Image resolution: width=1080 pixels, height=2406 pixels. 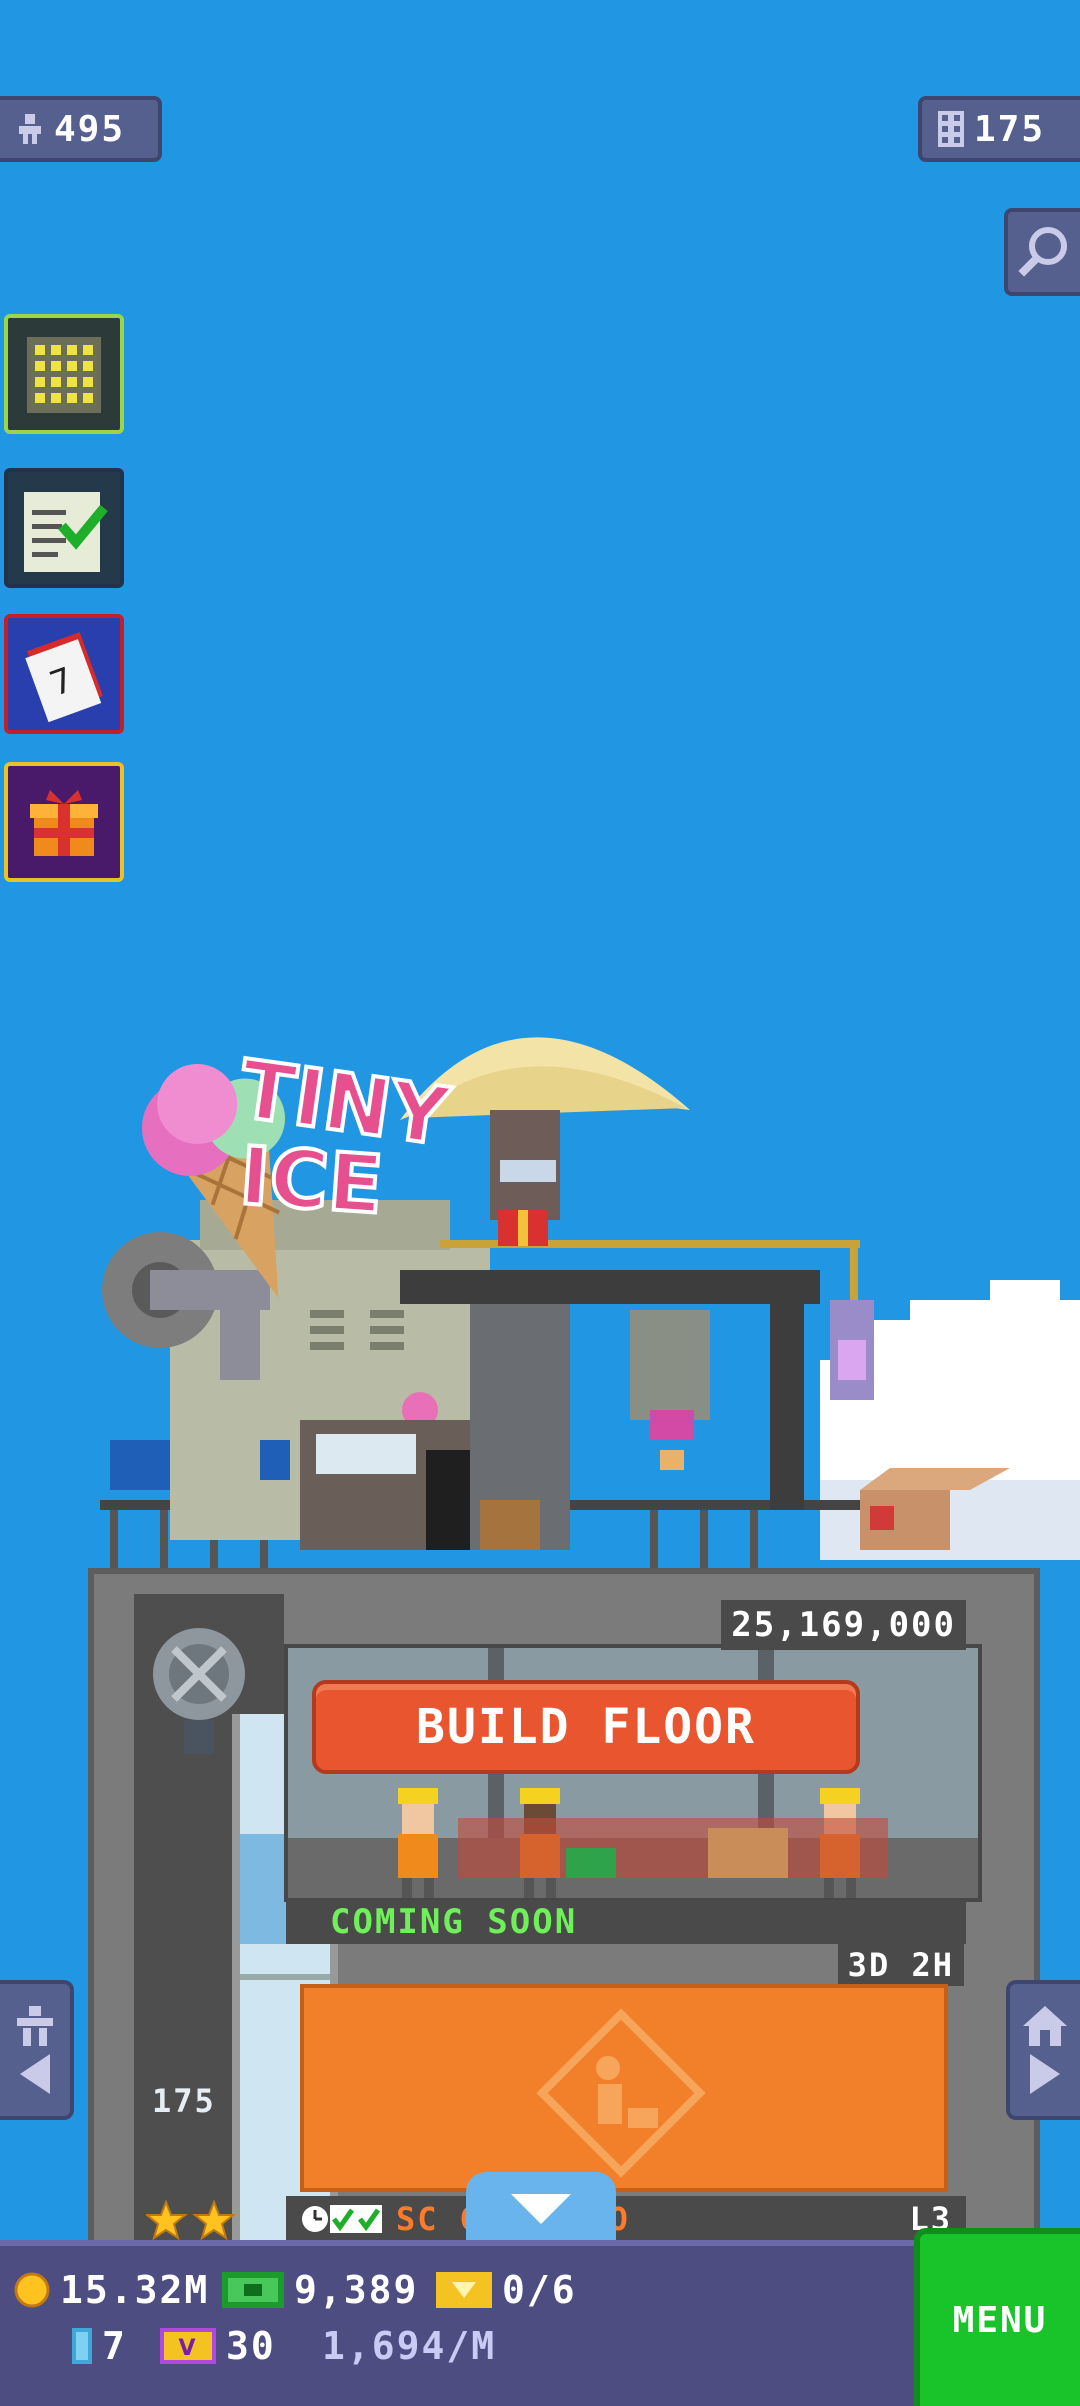 What do you see at coordinates (626, 1922) in the screenshot?
I see `coming-soon-banner: COMING SOON` at bounding box center [626, 1922].